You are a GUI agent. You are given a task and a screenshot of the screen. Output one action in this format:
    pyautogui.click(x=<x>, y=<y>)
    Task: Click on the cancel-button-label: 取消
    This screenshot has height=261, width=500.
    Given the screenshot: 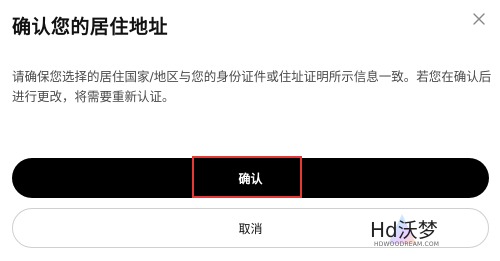 What is the action you would take?
    pyautogui.click(x=250, y=228)
    